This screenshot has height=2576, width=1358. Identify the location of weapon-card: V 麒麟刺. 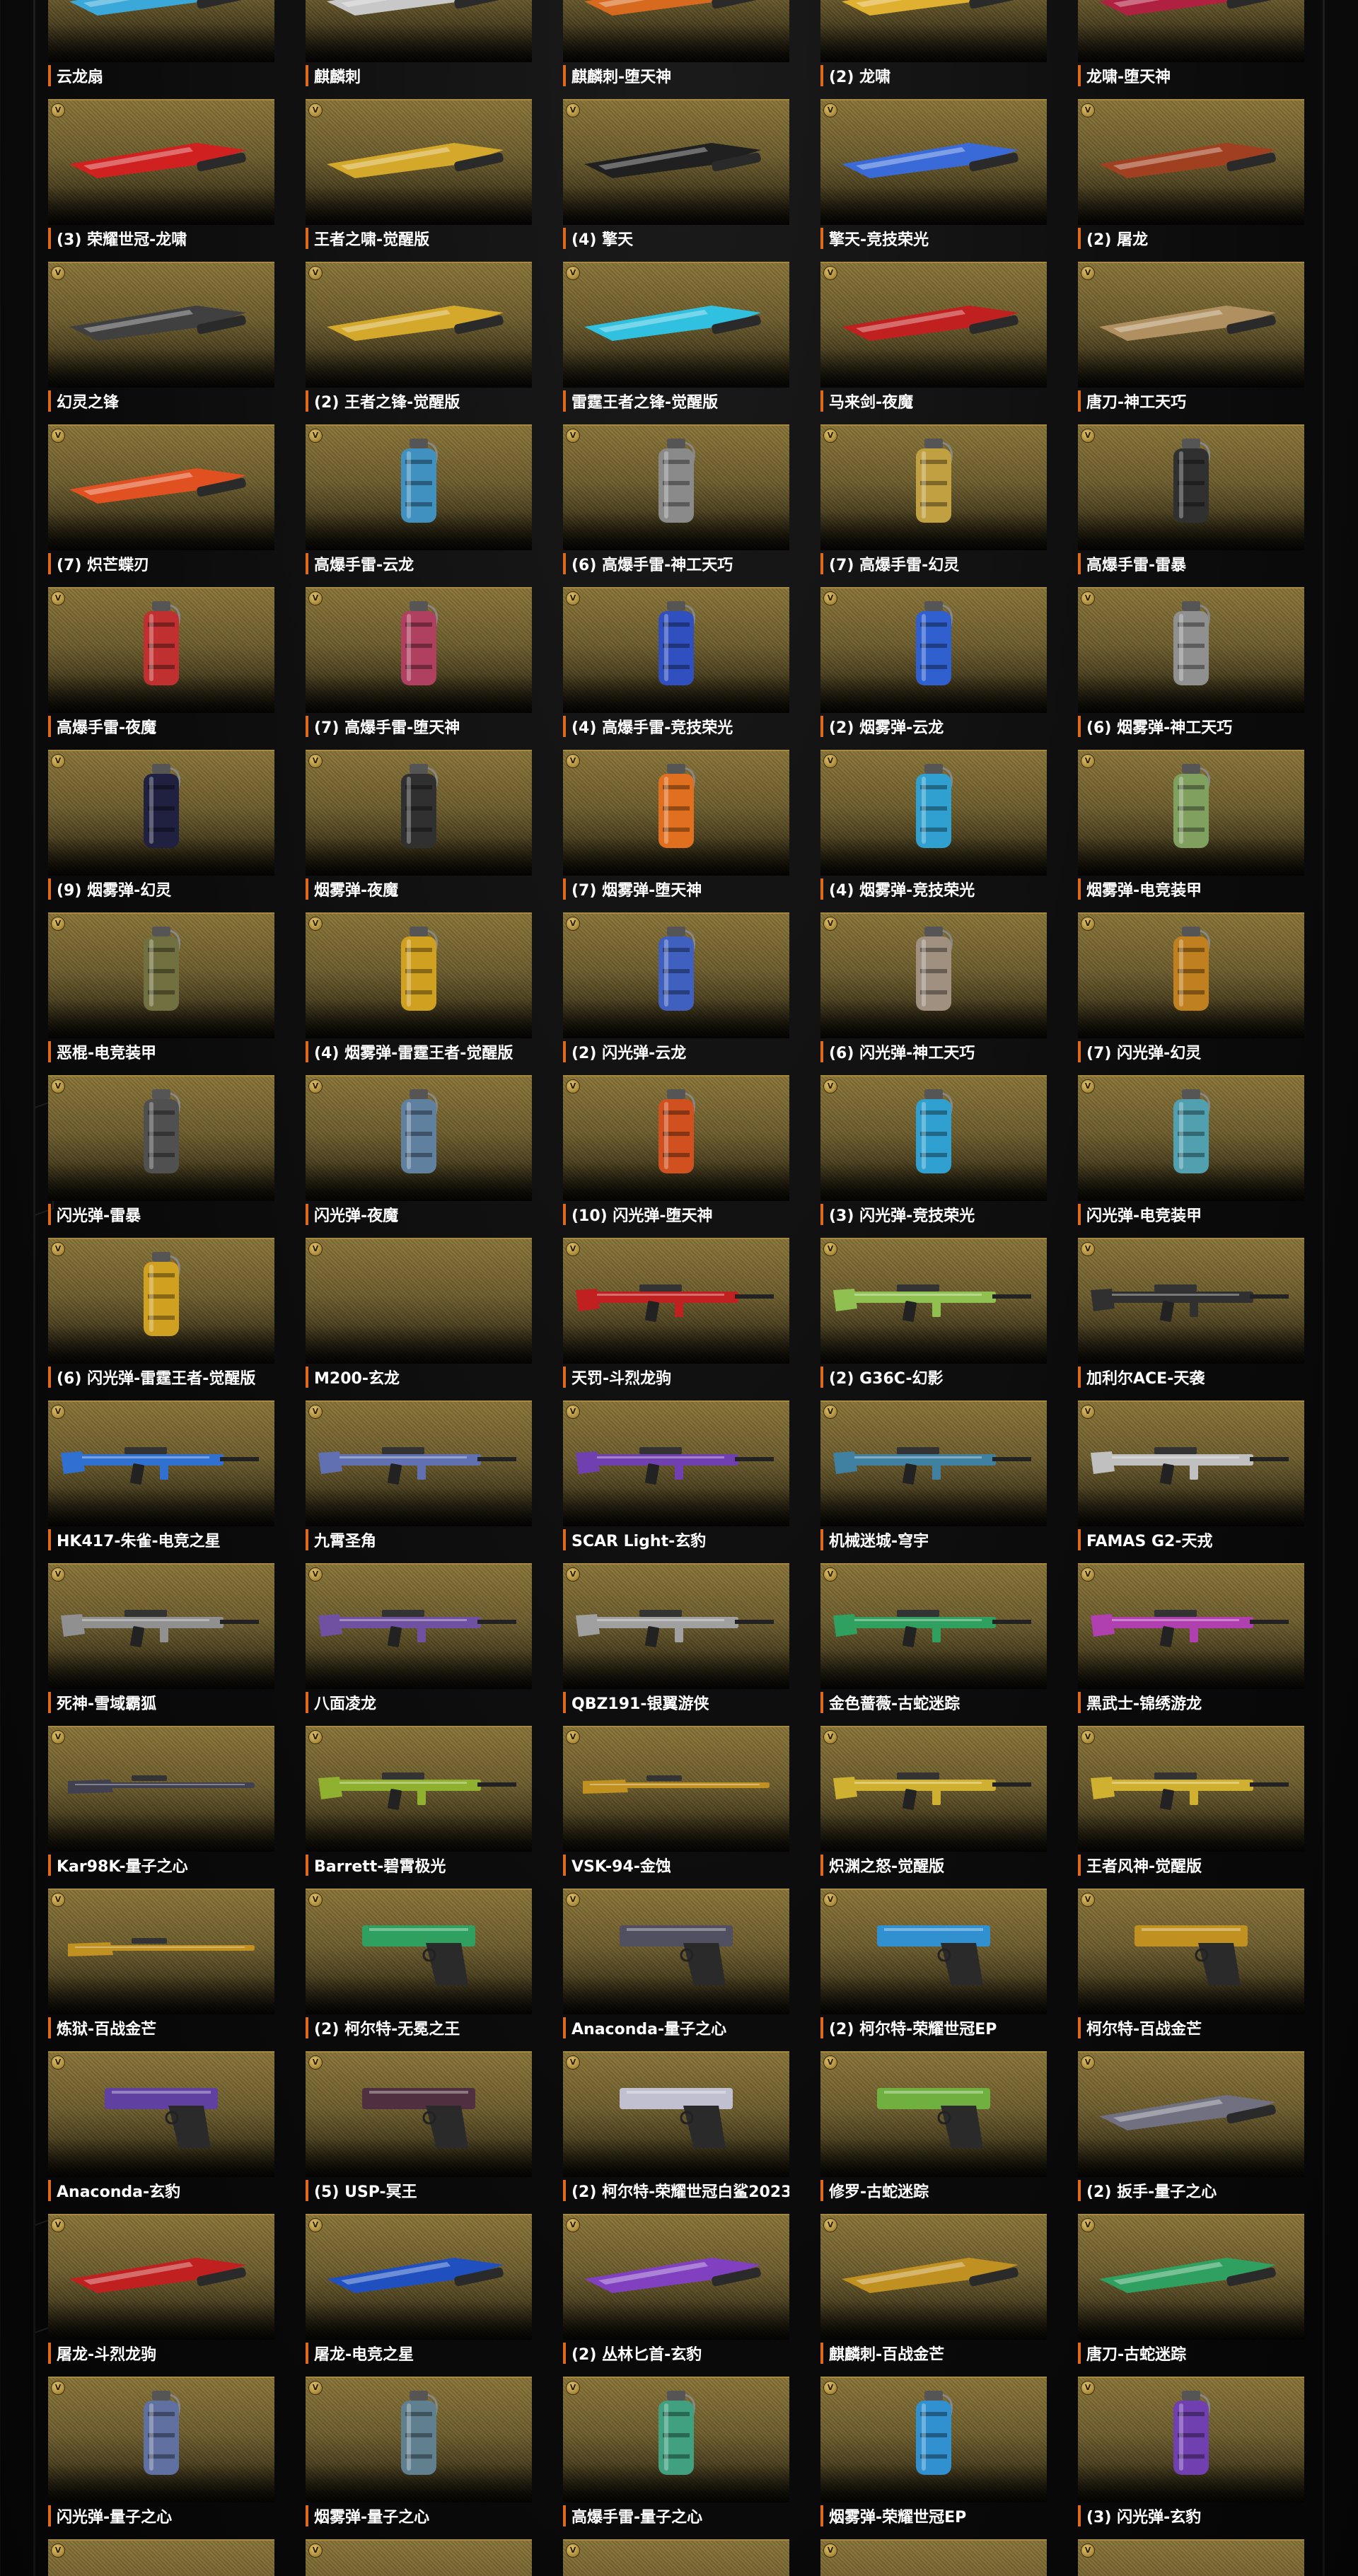
(419, 49).